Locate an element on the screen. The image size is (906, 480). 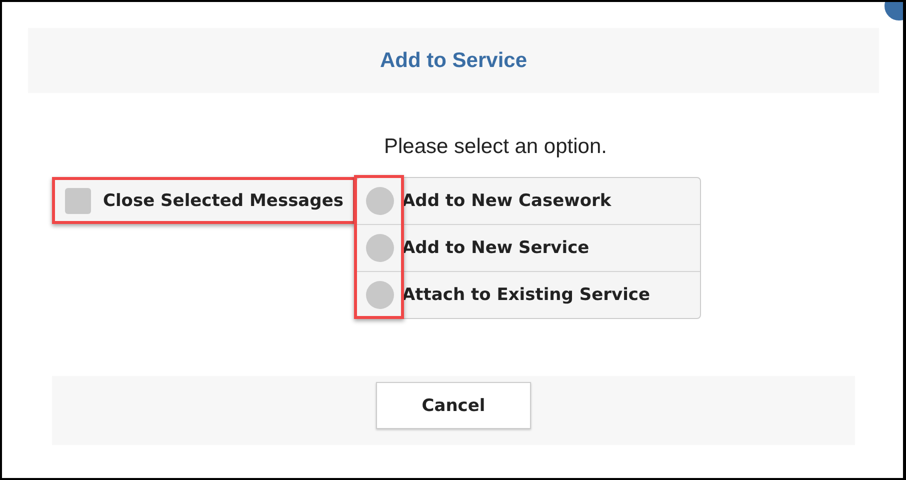
option-label: Add to New Casework is located at coordinates (507, 201).